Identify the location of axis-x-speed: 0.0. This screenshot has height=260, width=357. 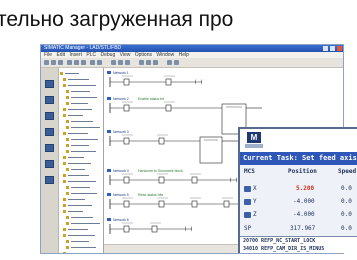
(346, 188).